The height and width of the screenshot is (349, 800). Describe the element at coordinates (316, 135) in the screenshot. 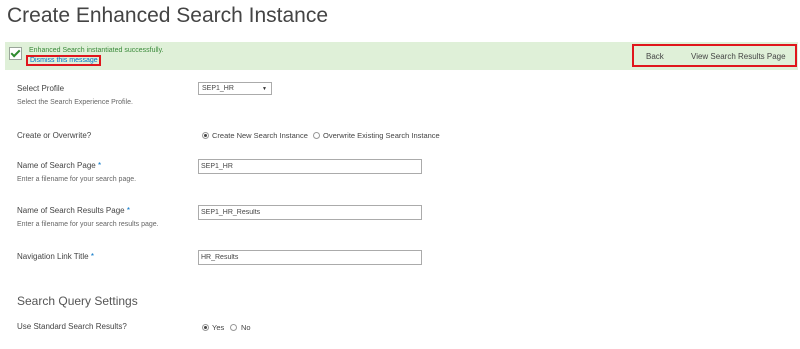

I see `overwrite-existing-radio` at that location.